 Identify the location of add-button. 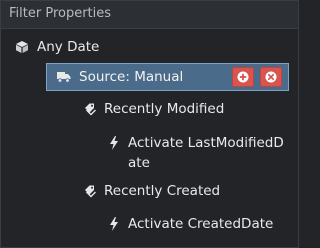
(243, 77).